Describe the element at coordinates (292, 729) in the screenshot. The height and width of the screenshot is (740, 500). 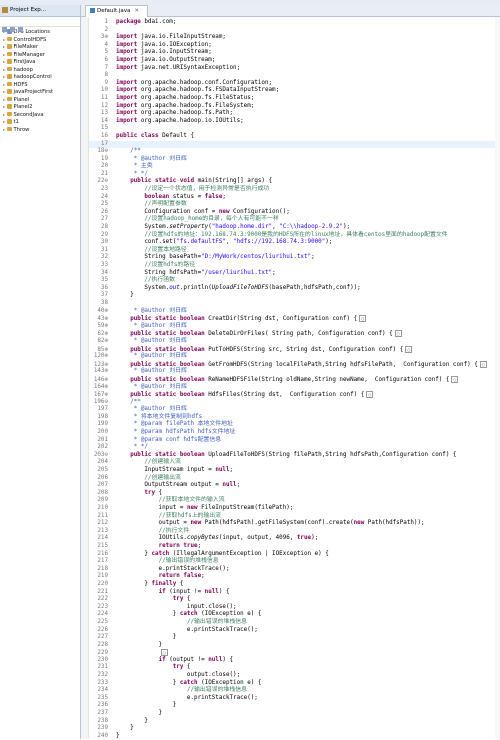
I see `code-line: 239 }` at that location.